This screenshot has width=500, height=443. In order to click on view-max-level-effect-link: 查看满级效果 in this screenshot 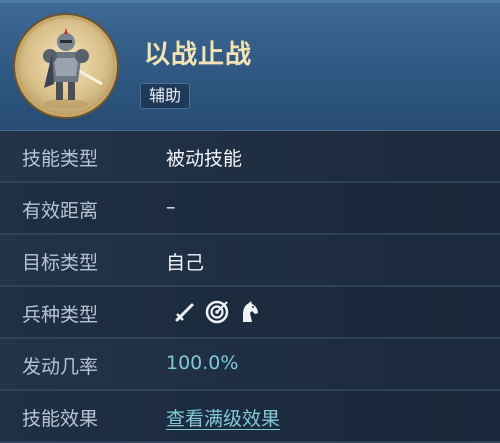, I will do `click(223, 417)`.